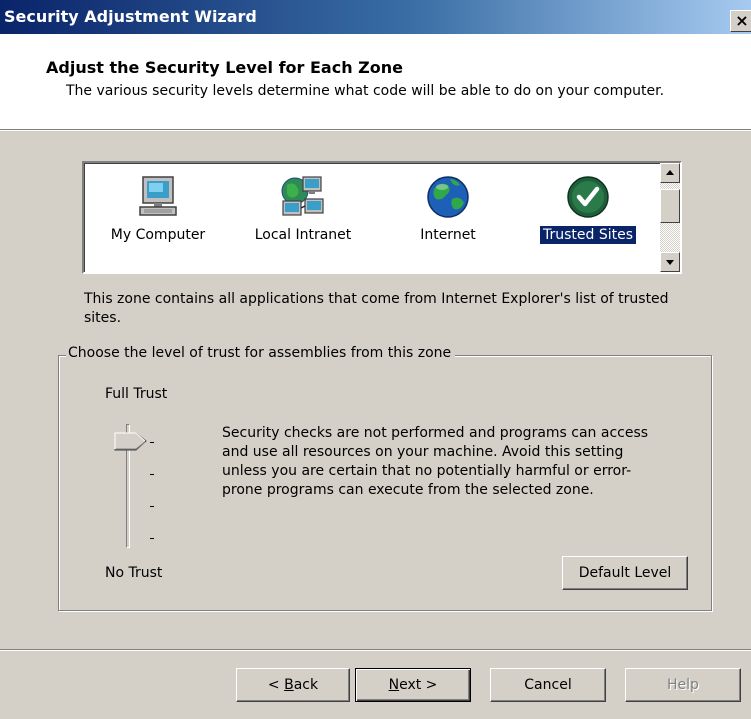 The image size is (751, 719). Describe the element at coordinates (588, 197) in the screenshot. I see `checkmark-icon` at that location.